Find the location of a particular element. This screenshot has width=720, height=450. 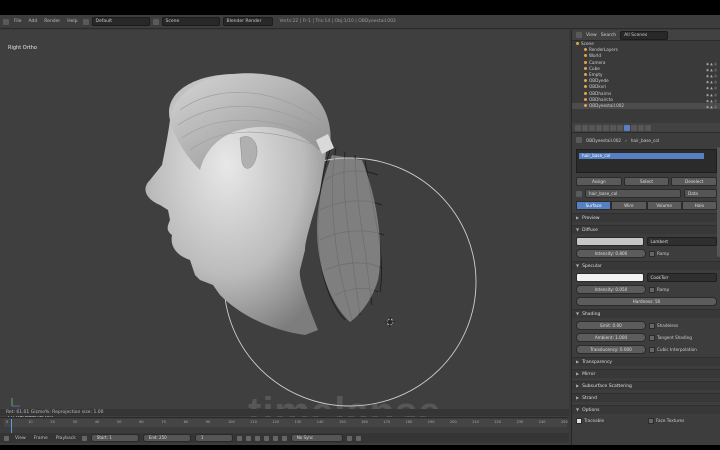

scene-tab-icon is located at coordinates (585, 127).